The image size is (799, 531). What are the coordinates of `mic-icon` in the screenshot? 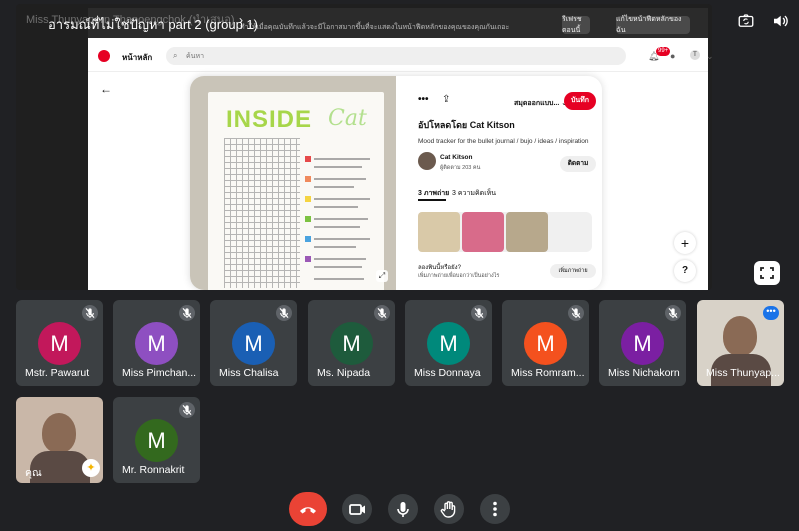 It's located at (403, 509).